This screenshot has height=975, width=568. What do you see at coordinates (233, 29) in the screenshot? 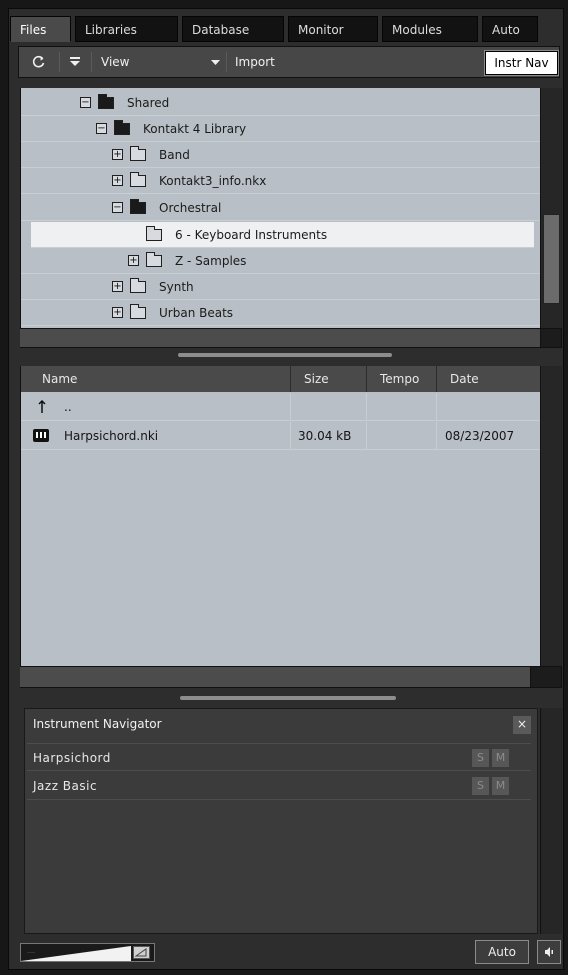
I see `tab-database: Database` at bounding box center [233, 29].